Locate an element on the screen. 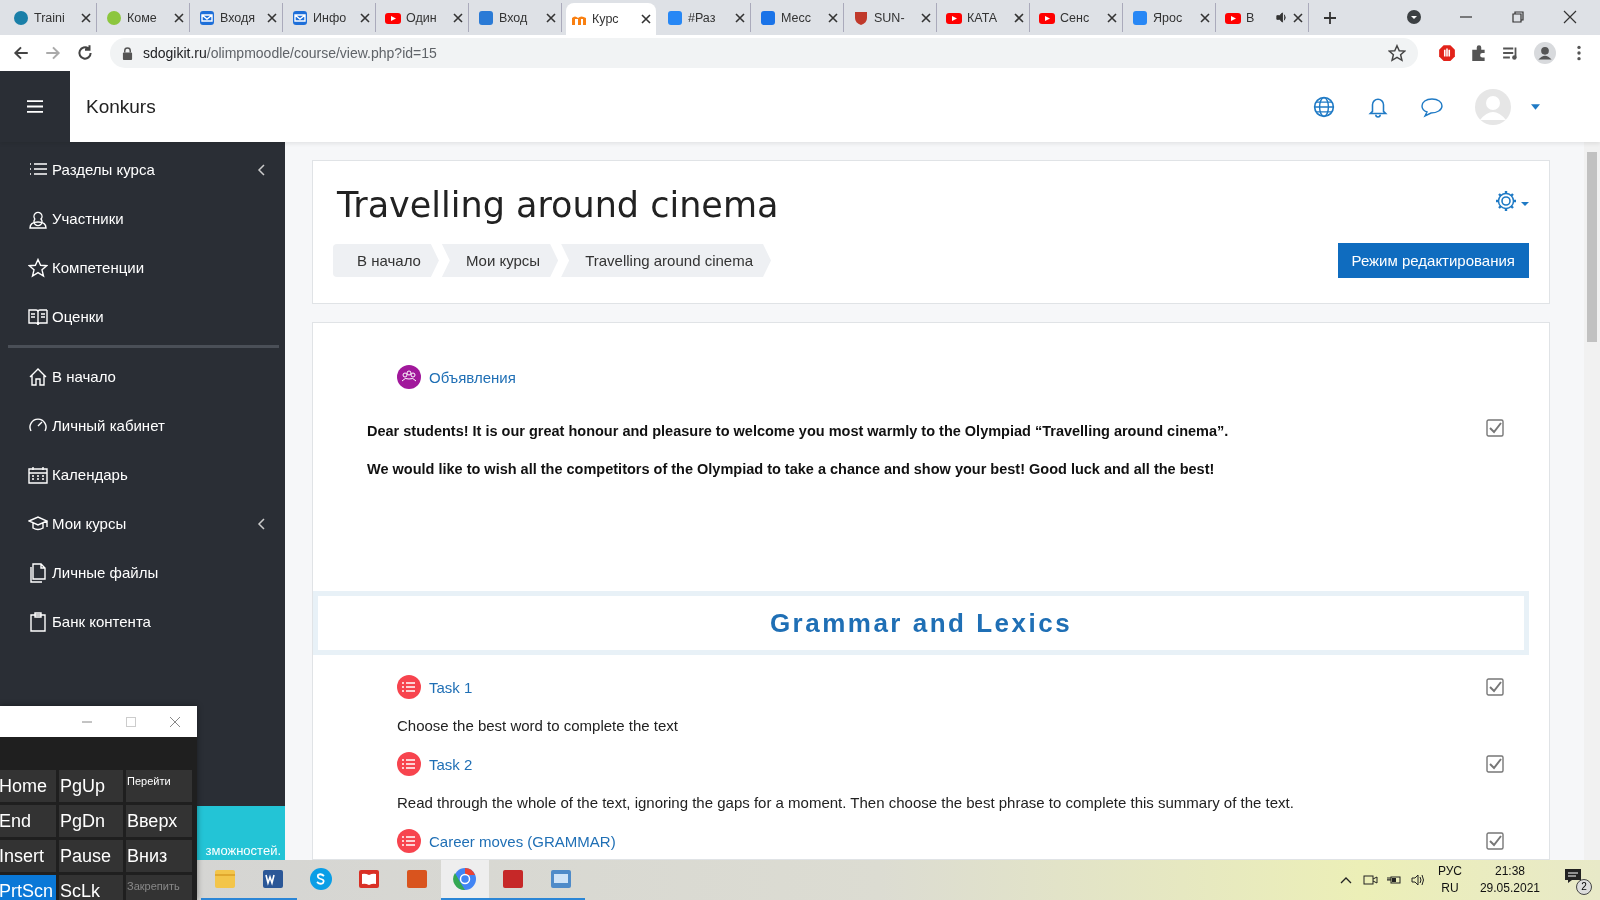  restore-icon is located at coordinates (1518, 17).